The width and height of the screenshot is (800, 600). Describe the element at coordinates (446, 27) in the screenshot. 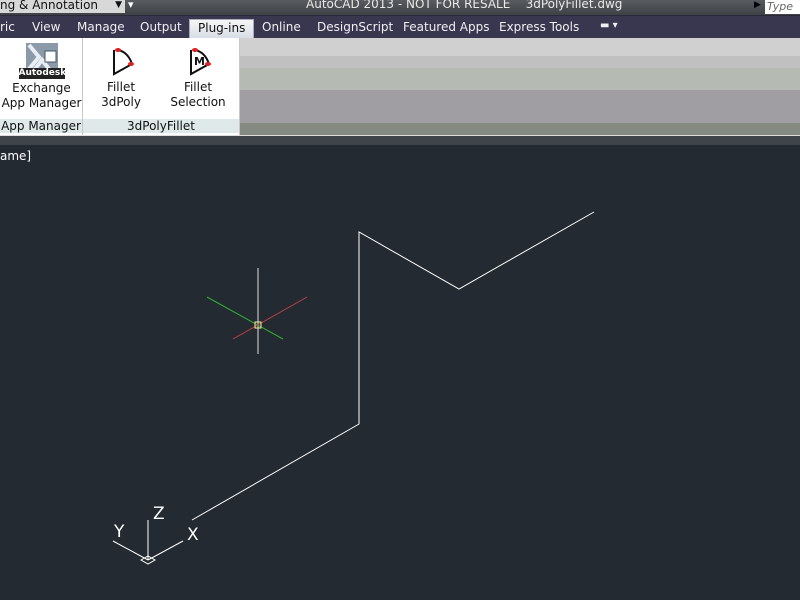

I see `tab-featured-apps: Featured Apps` at that location.